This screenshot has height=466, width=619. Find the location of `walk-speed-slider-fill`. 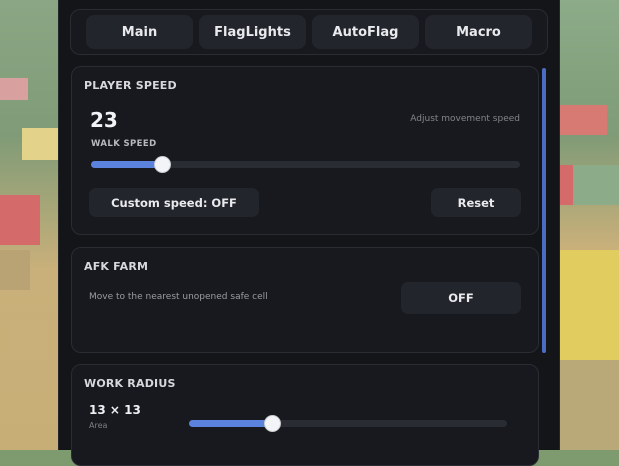

walk-speed-slider-fill is located at coordinates (126, 164).